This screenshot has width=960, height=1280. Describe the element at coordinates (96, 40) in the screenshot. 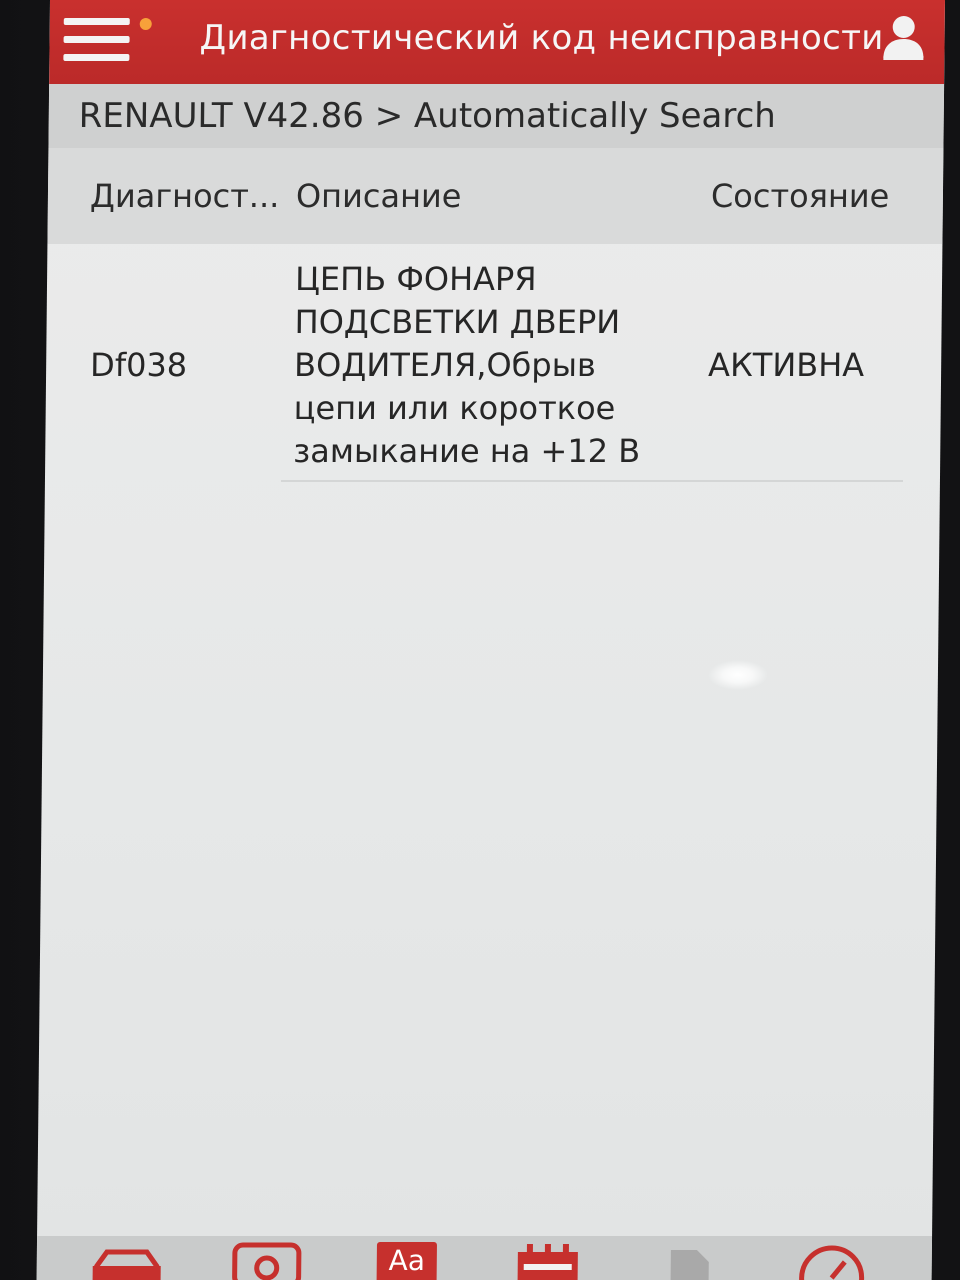

I see `hamburger-menu-icon` at that location.